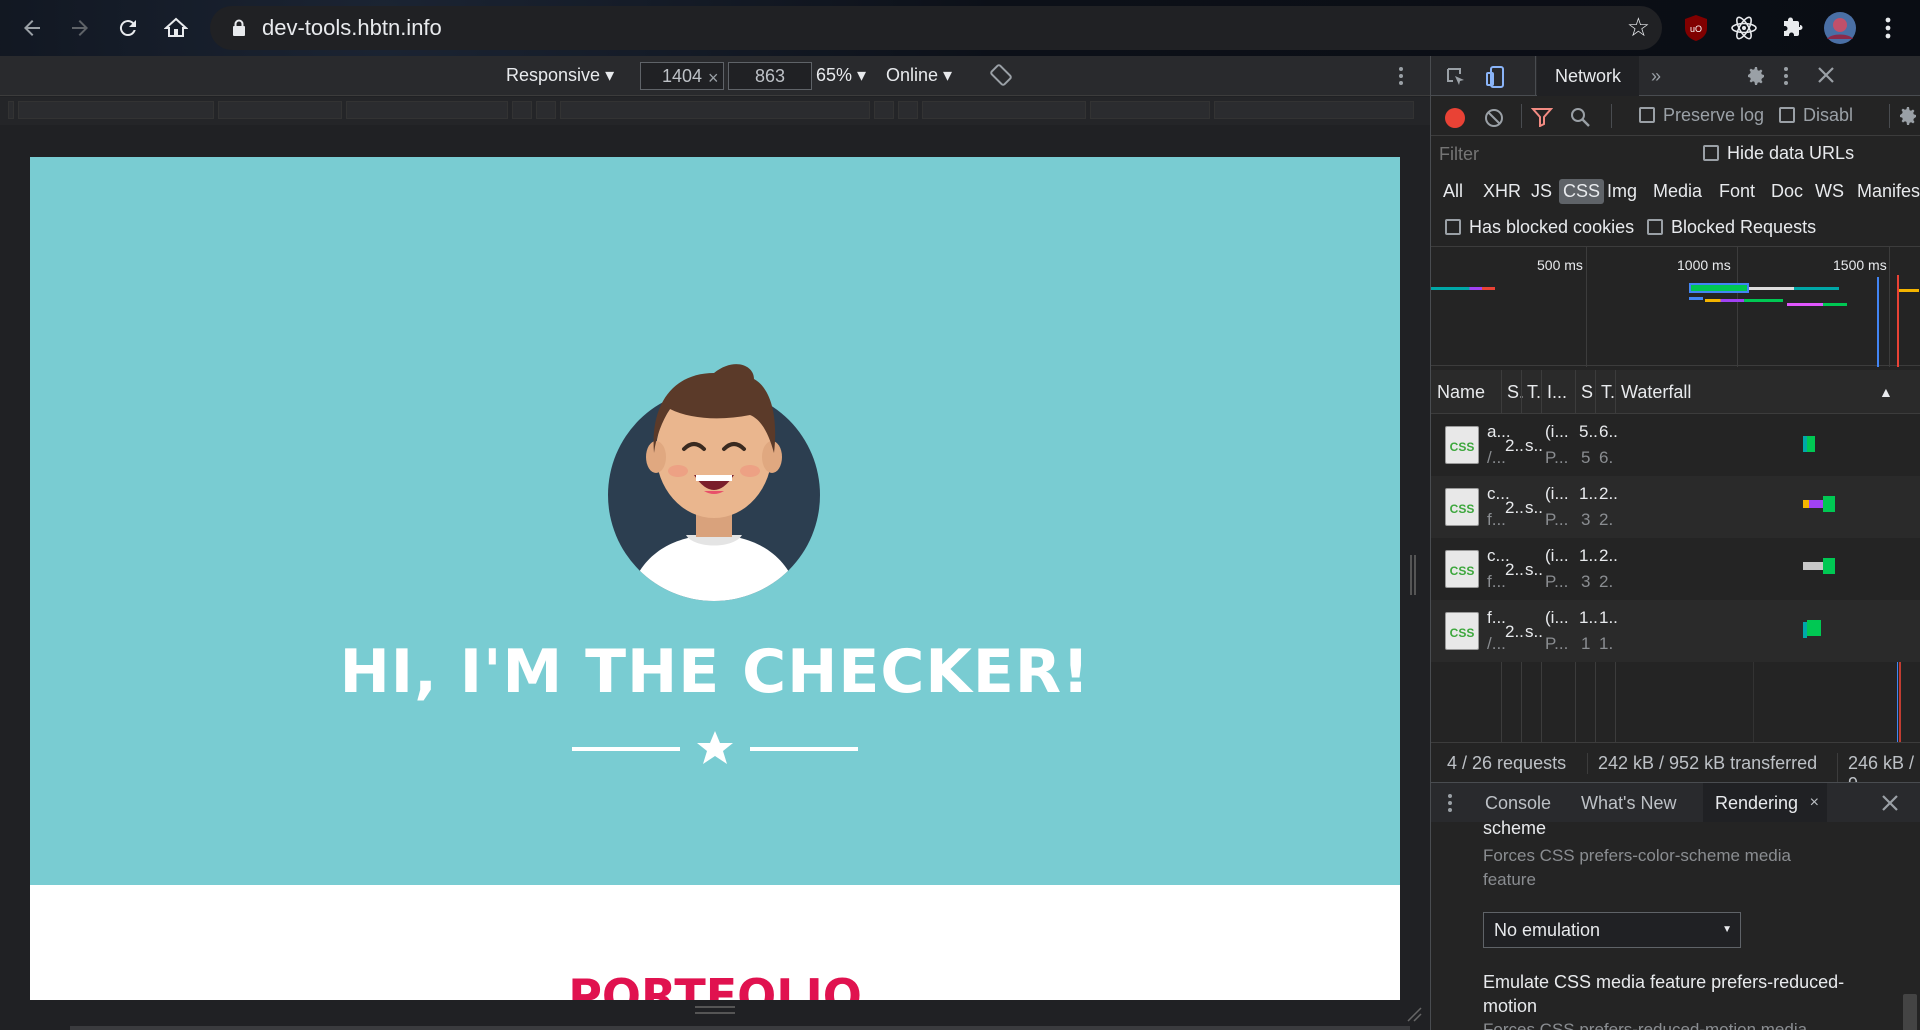  Describe the element at coordinates (1829, 191) in the screenshot. I see `filter-ws: WS` at that location.